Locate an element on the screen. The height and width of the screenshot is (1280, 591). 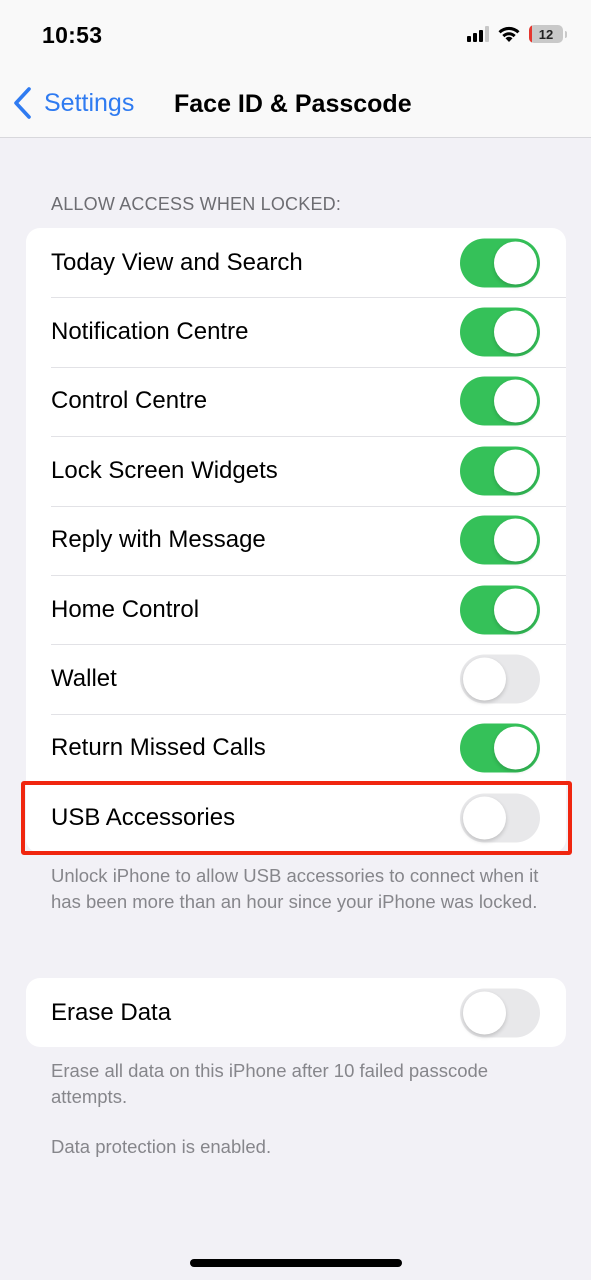
setting-row-lock-screen-widgets: Lock Screen Widgets is located at coordinates (296, 470).